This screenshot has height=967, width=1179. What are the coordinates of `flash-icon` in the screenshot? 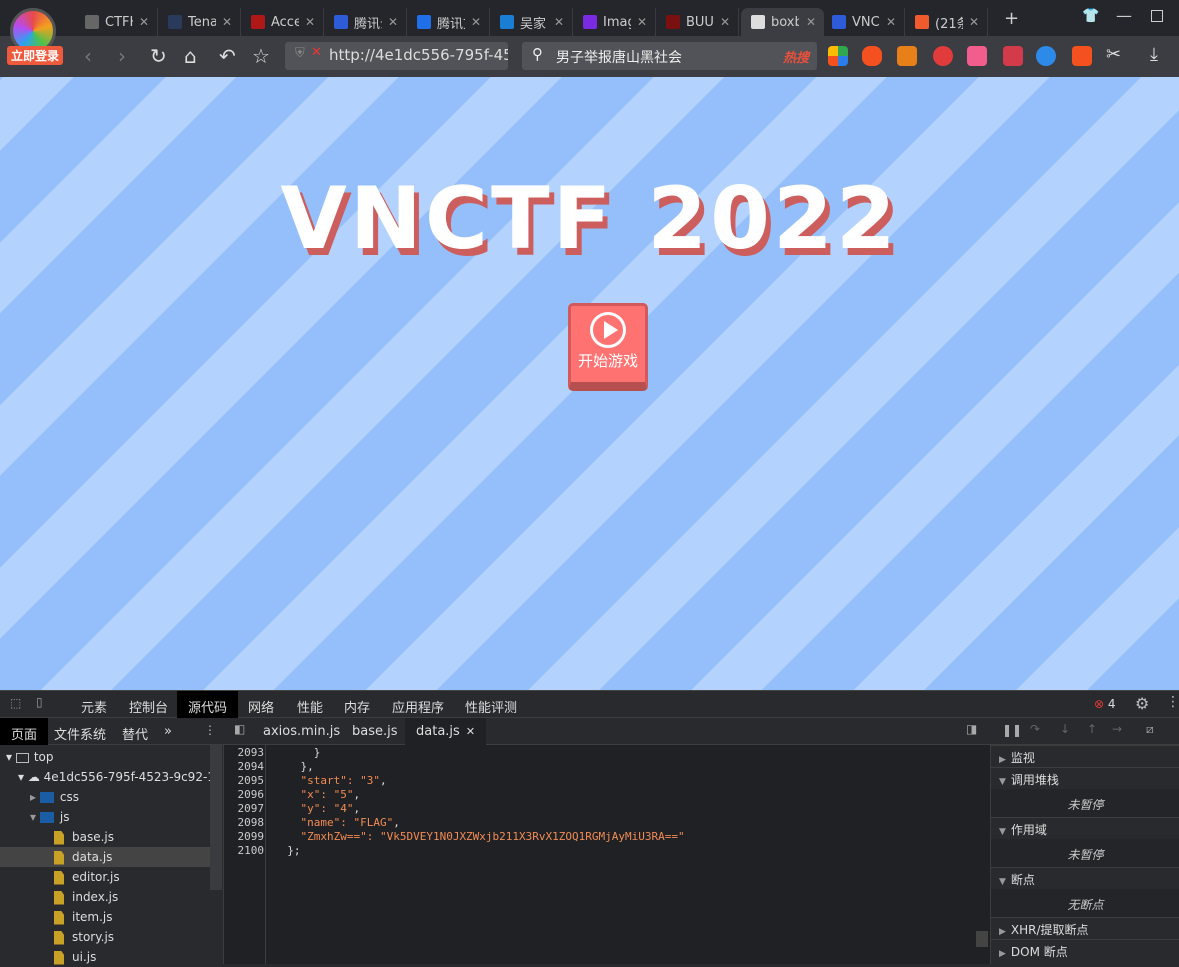 It's located at (943, 56).